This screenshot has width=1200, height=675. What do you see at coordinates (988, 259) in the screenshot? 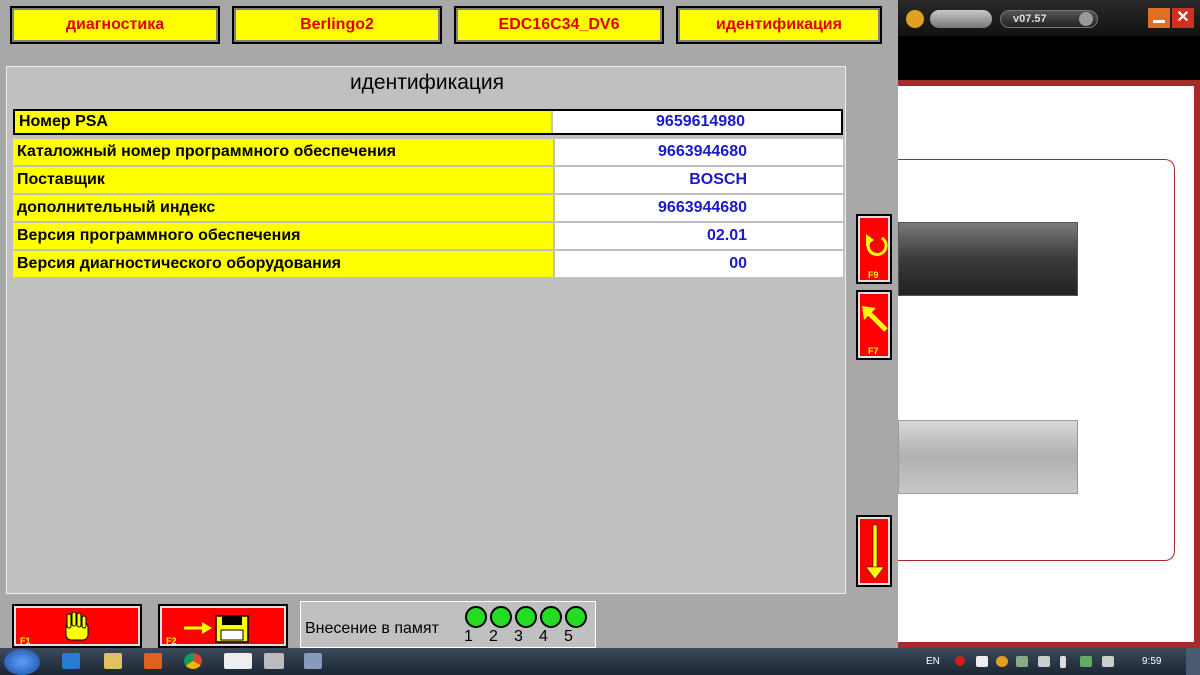
I see `dark-panel-button` at bounding box center [988, 259].